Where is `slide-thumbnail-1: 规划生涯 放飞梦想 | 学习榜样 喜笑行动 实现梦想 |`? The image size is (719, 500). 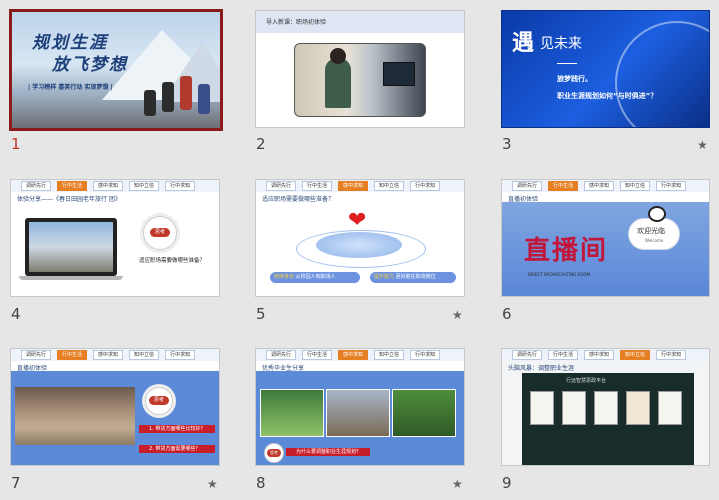 slide-thumbnail-1: 规划生涯 放飞梦想 | 学习榜样 喜笑行动 实现梦想 | is located at coordinates (116, 70).